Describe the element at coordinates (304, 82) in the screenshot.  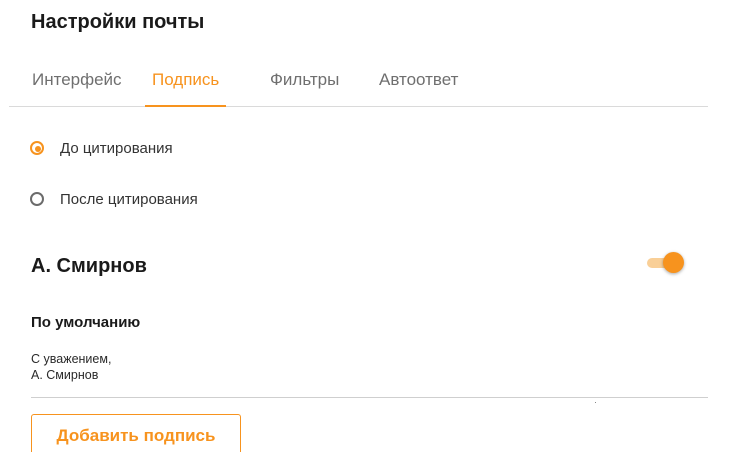
I see `tab-filters: Фильтры` at that location.